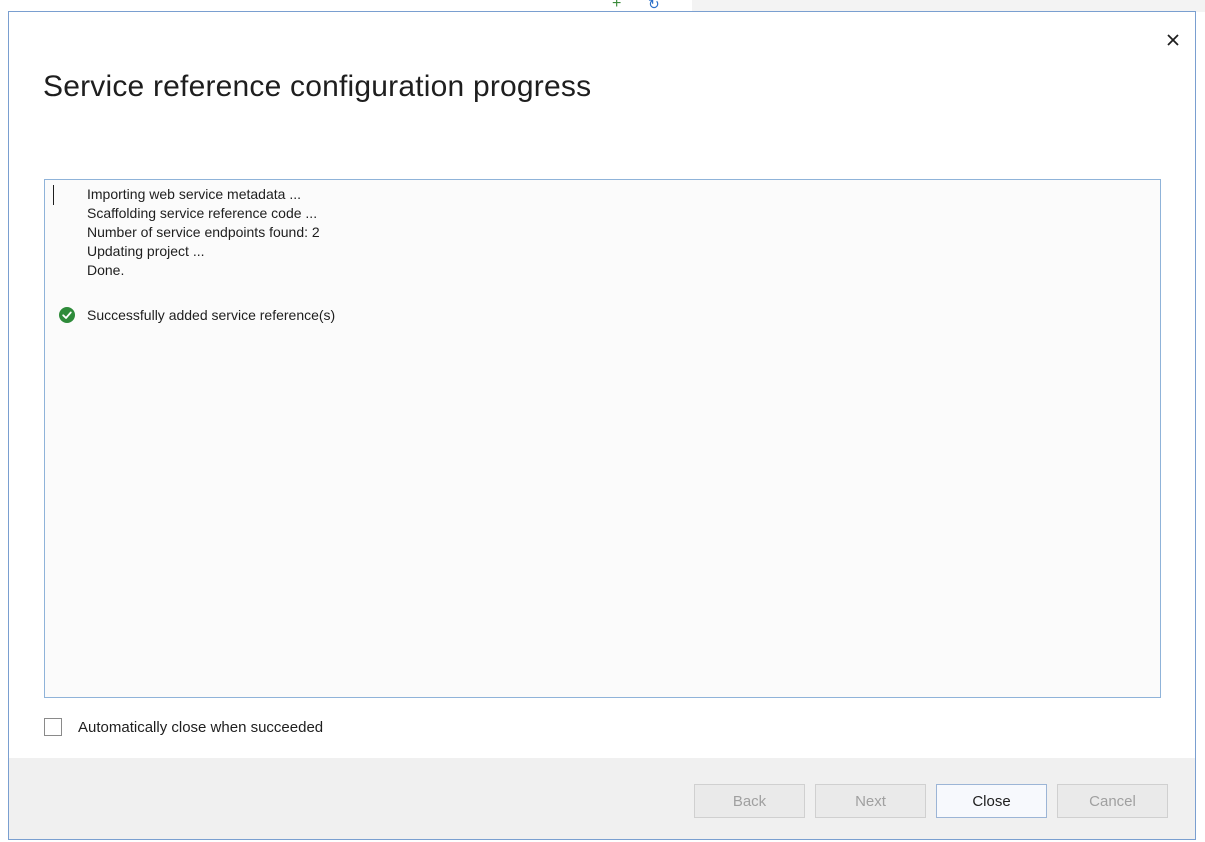 This screenshot has height=842, width=1205. What do you see at coordinates (870, 801) in the screenshot?
I see `next-button: Next` at bounding box center [870, 801].